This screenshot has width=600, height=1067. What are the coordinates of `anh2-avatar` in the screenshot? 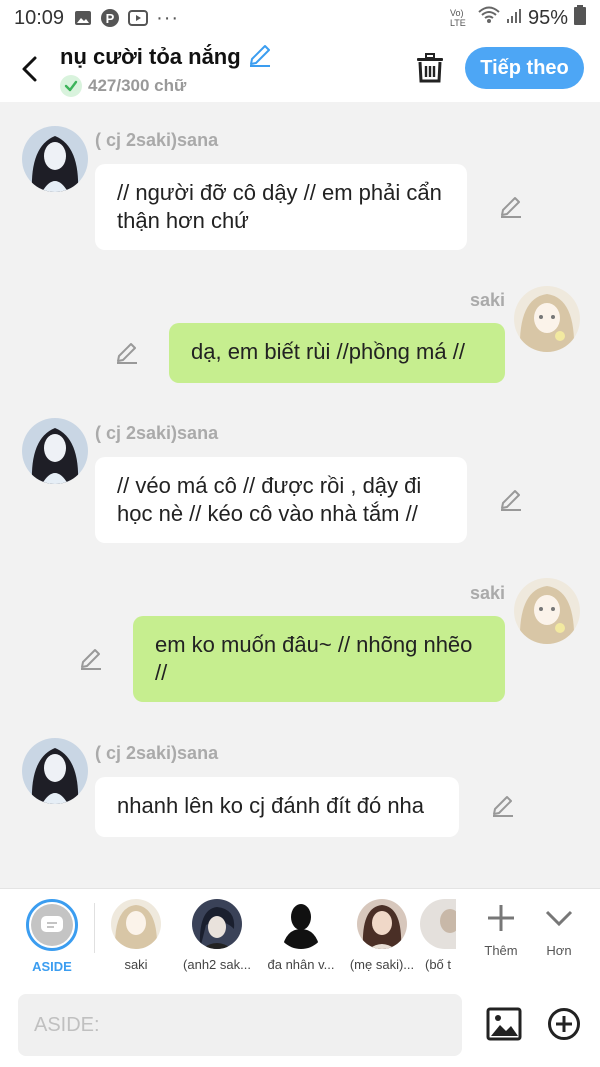 It's located at (217, 924).